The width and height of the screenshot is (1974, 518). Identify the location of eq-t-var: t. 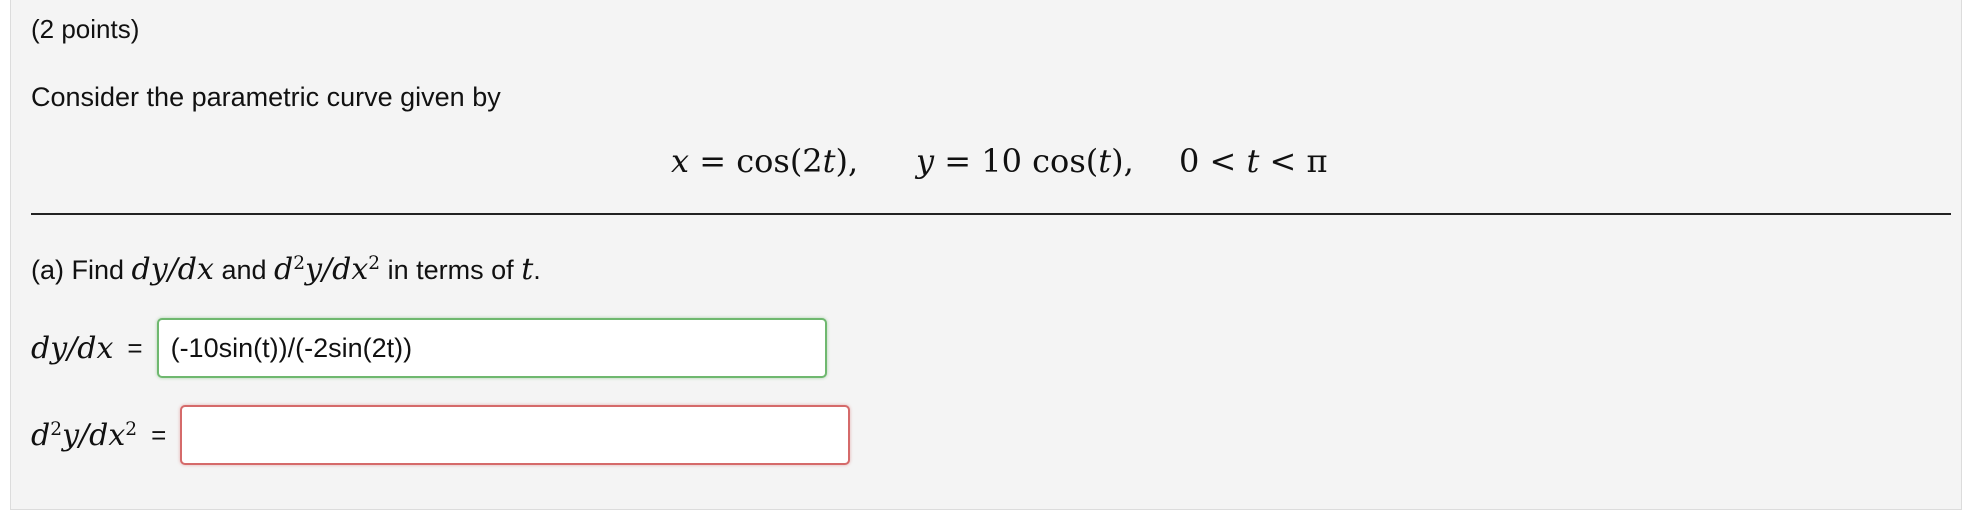
(1253, 161).